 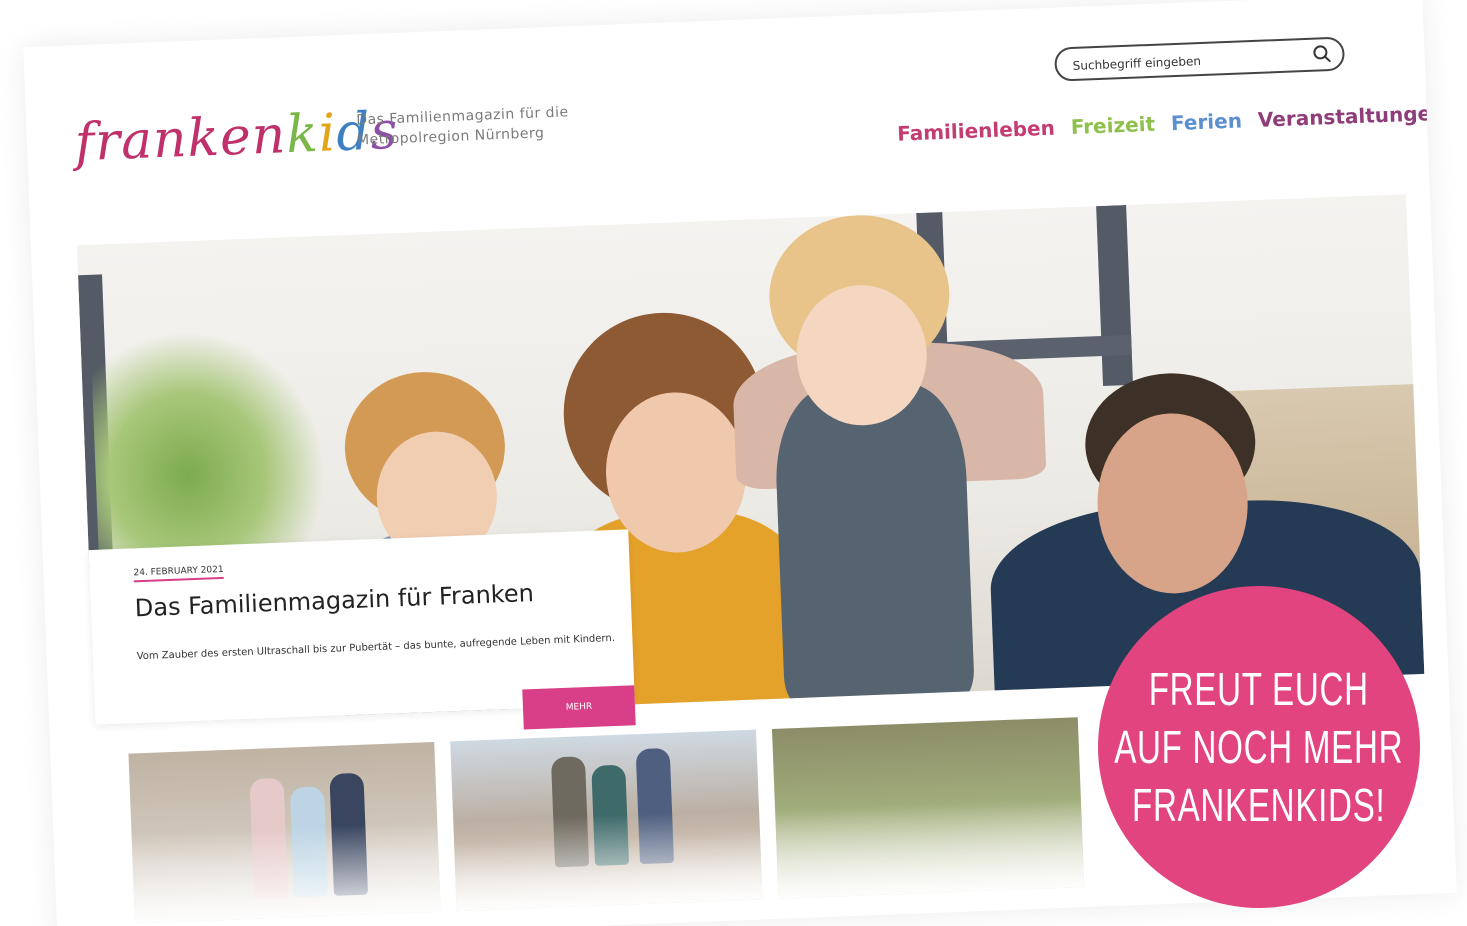 I want to click on badge-line2: AUF NOCH MEHR, so click(x=1259, y=747).